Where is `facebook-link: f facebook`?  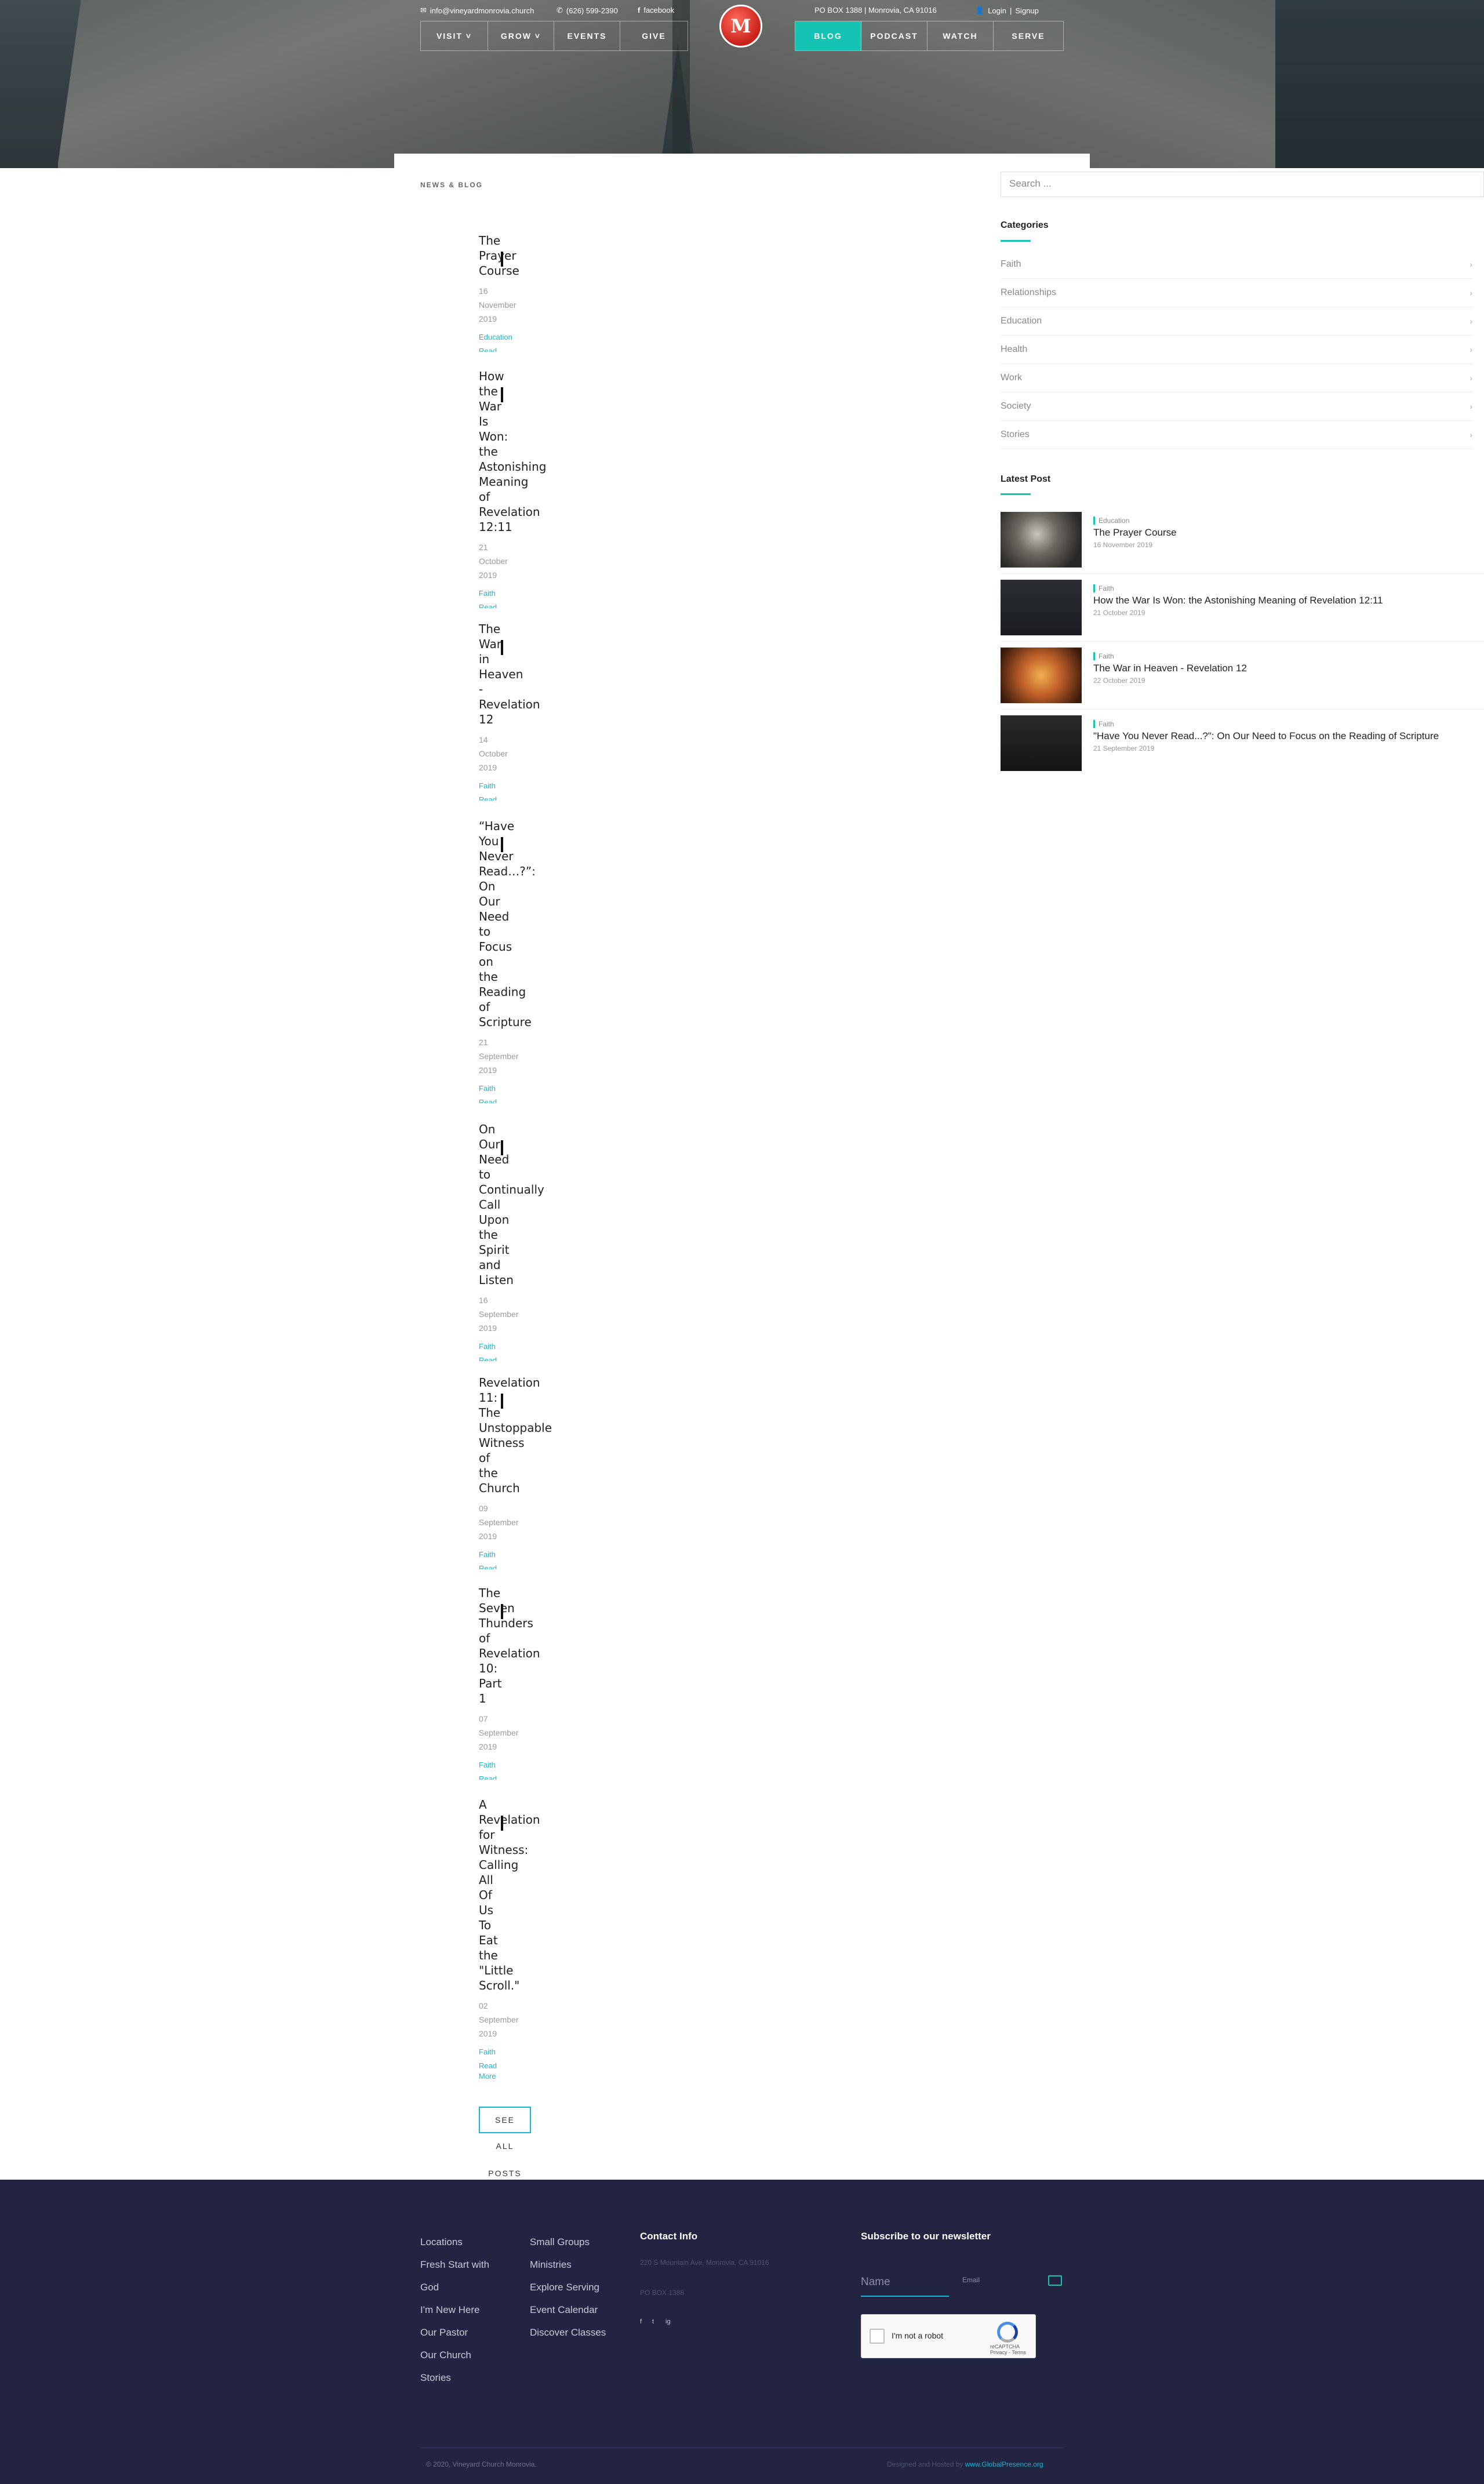
facebook-link: f facebook is located at coordinates (656, 10).